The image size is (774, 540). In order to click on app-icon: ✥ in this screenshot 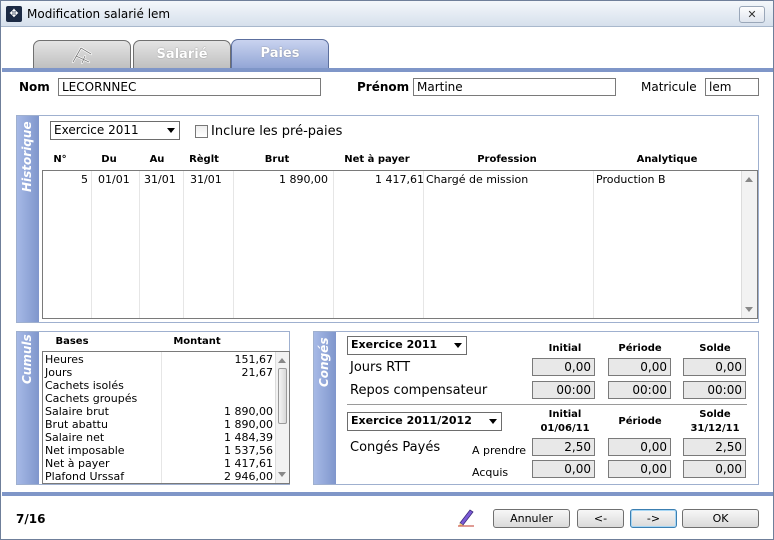, I will do `click(14, 14)`.